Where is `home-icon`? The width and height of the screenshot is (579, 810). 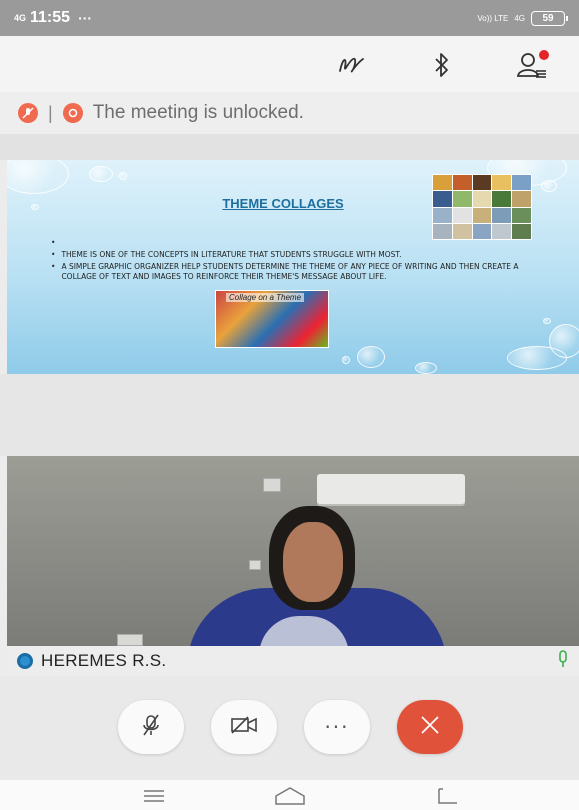 home-icon is located at coordinates (290, 796).